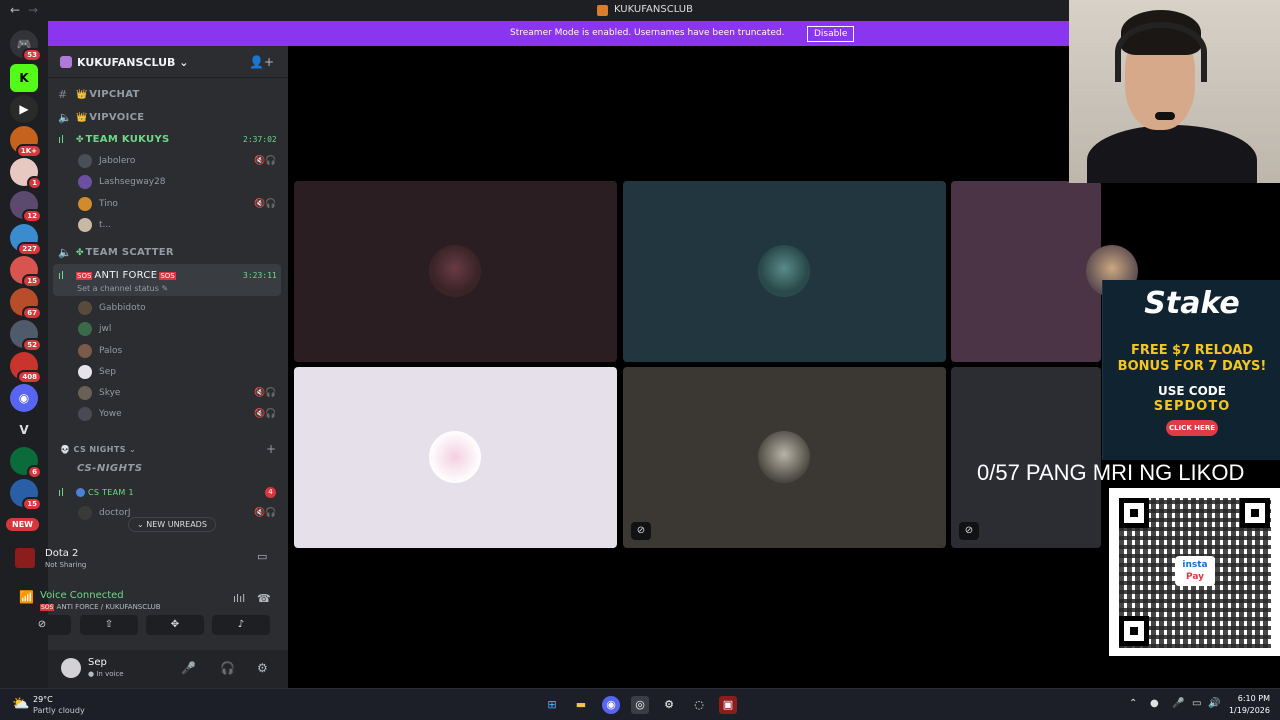 The image size is (1280, 720). Describe the element at coordinates (82, 117) in the screenshot. I see `crown-icon: 👑` at that location.